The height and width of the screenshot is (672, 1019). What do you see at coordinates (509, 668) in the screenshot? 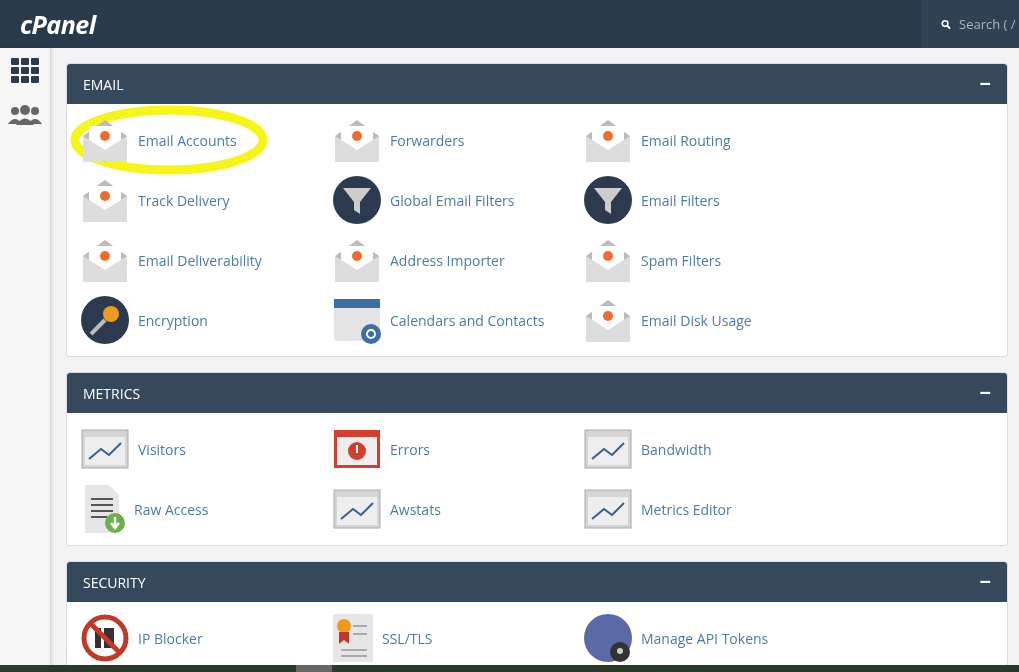
I see `scrollbar` at bounding box center [509, 668].